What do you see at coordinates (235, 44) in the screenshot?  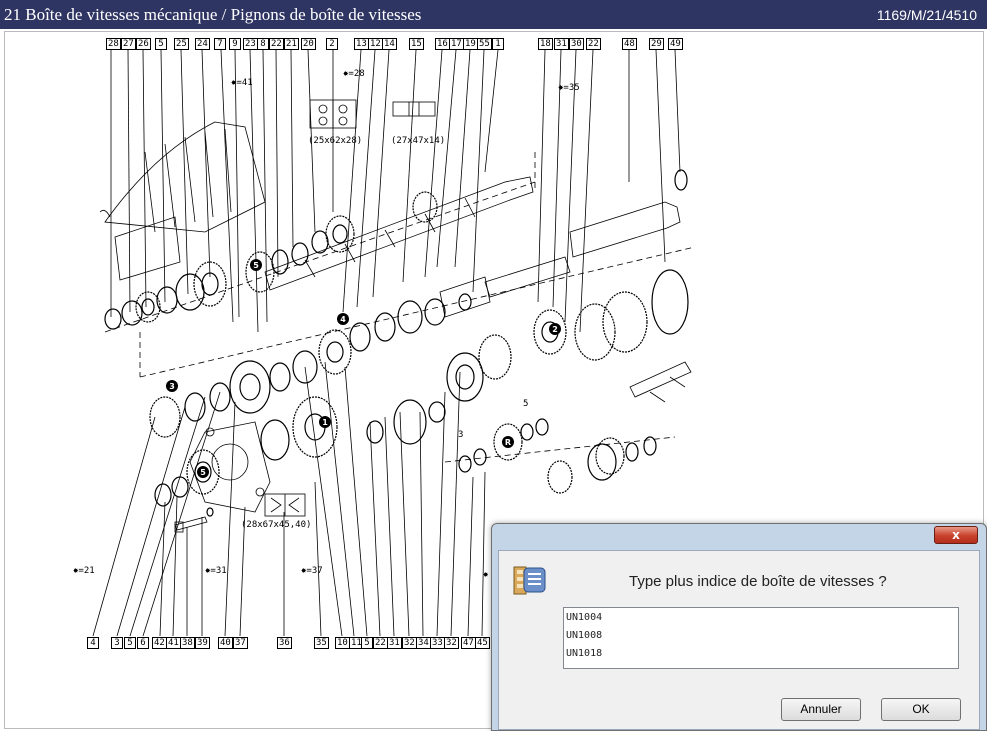 I see `callout-label: 9` at bounding box center [235, 44].